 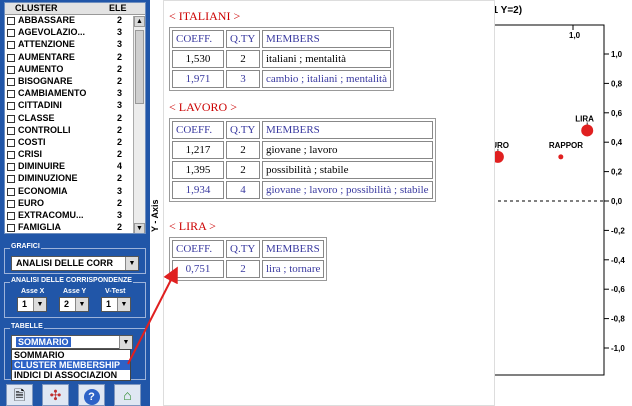 What do you see at coordinates (75, 143) in the screenshot?
I see `cluster-row: COSTI 2` at bounding box center [75, 143].